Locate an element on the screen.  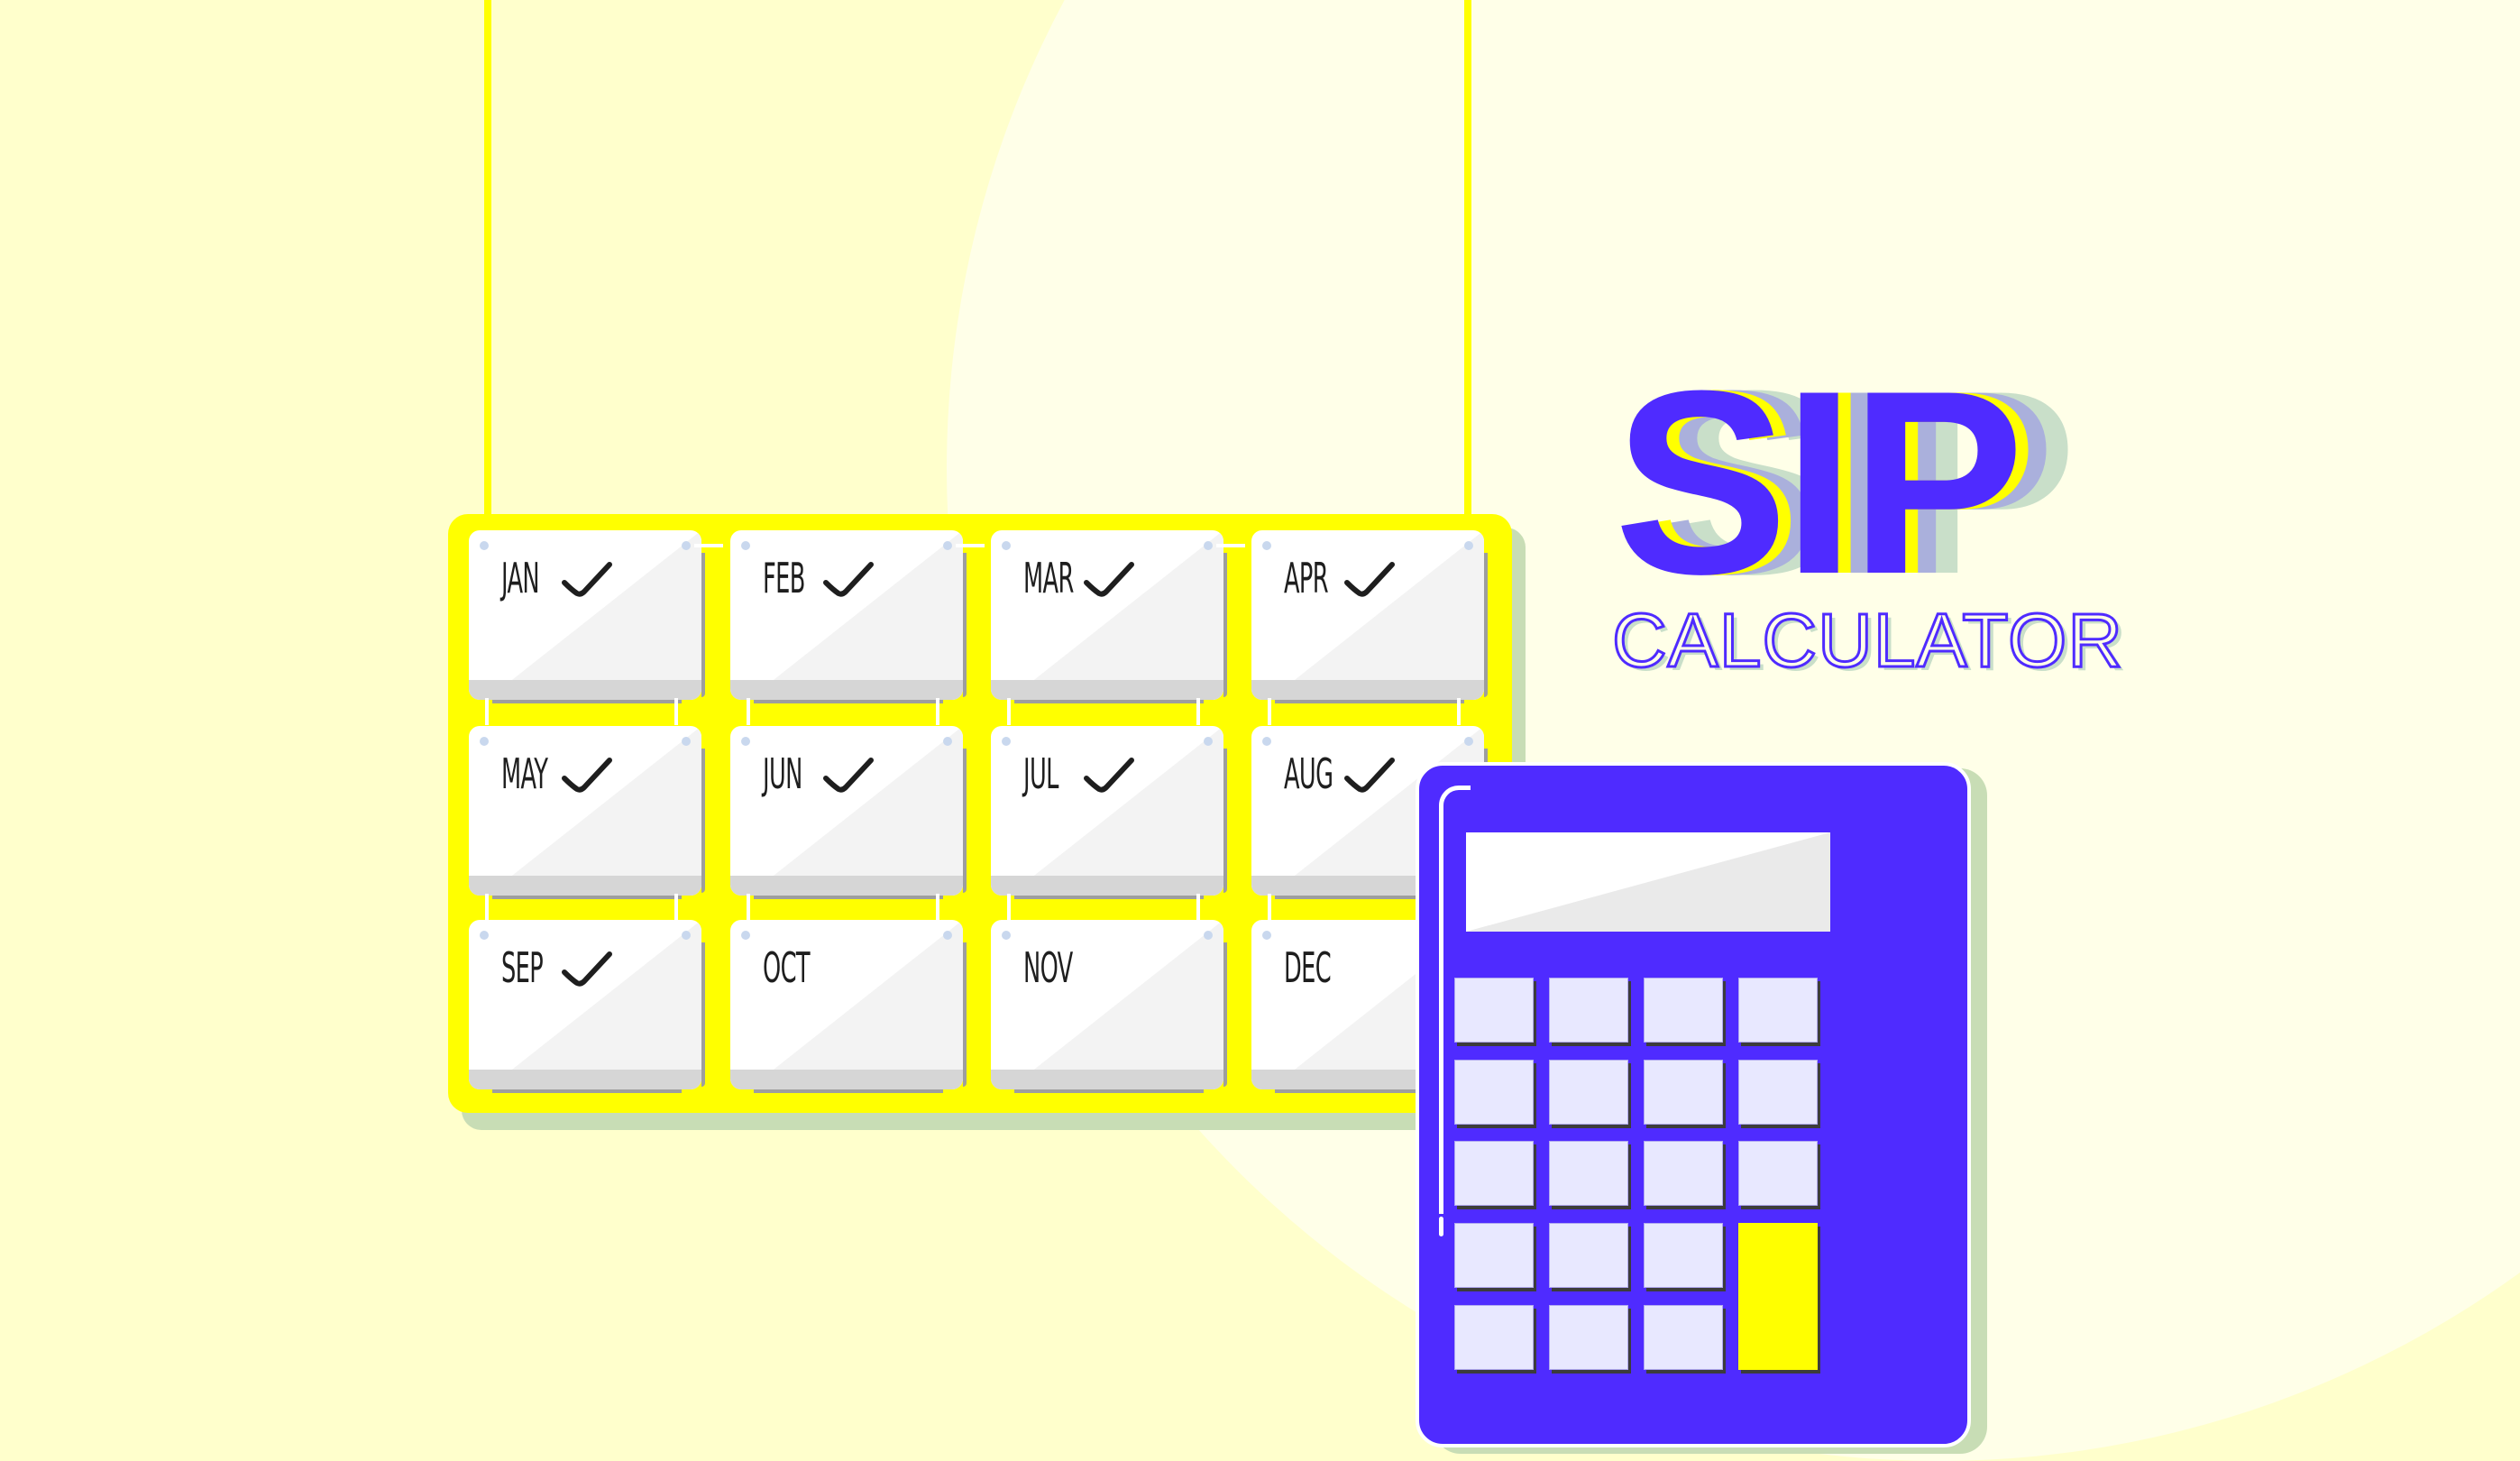
month-card-may: MAY is located at coordinates (587, 812).